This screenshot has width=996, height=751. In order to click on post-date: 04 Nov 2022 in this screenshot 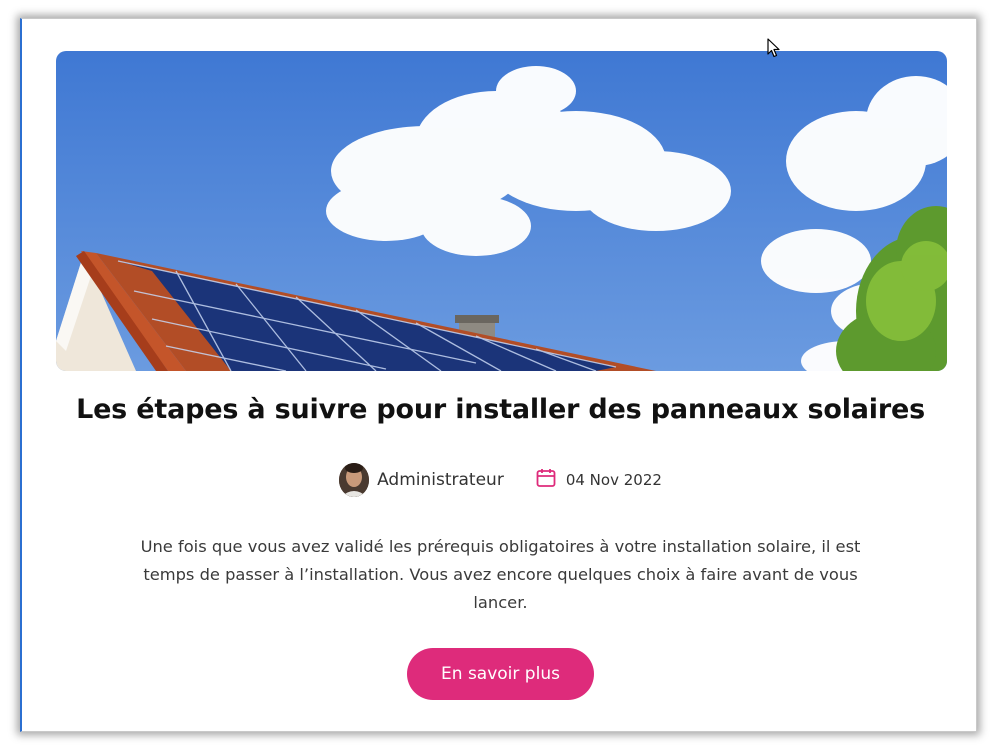, I will do `click(599, 480)`.